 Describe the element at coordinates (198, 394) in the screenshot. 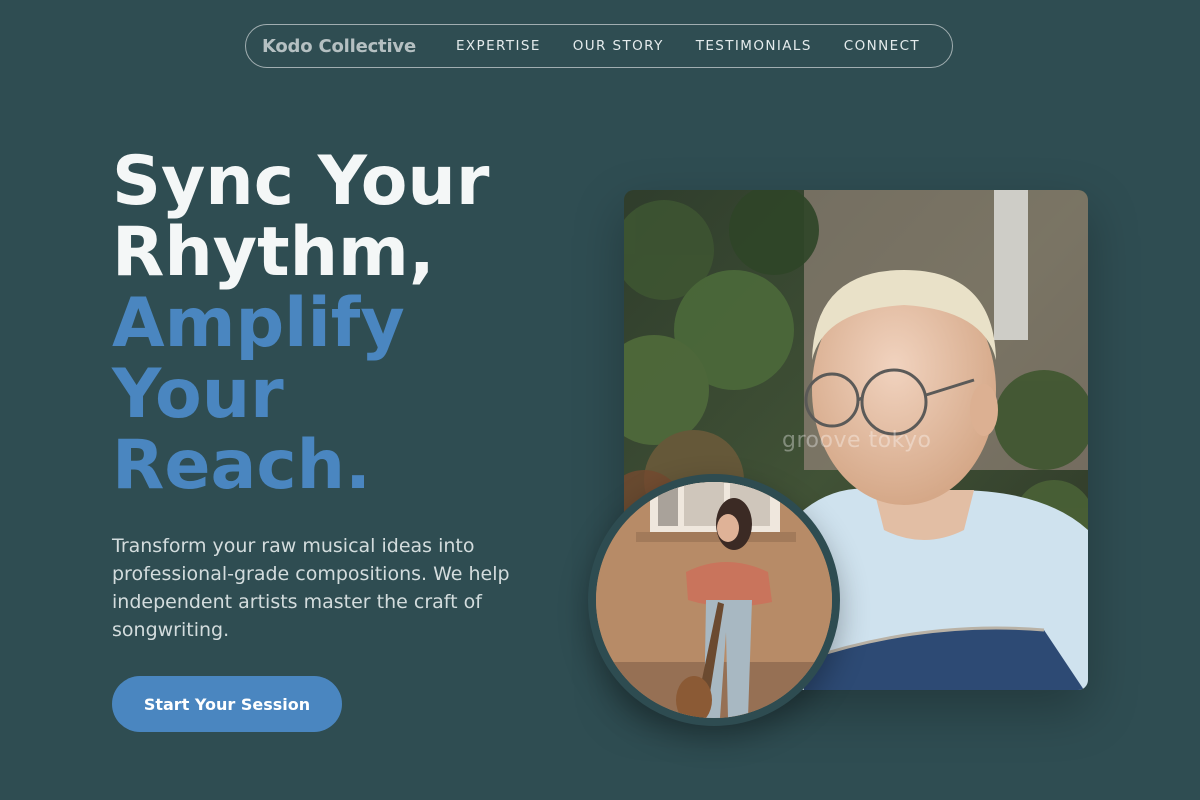

I see `hero-title-accent-2: Your` at that location.